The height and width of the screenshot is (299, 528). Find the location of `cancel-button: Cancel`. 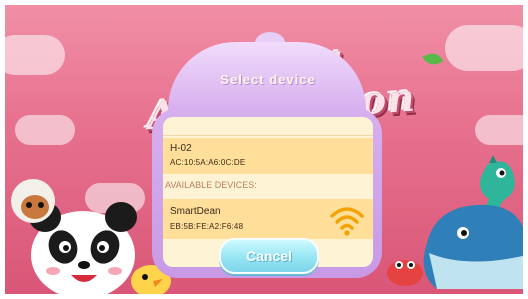

cancel-button: Cancel is located at coordinates (269, 256).